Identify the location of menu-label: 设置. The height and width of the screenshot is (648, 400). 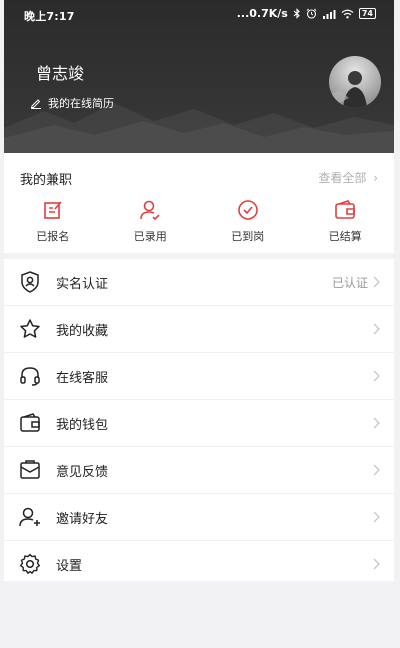
(69, 566).